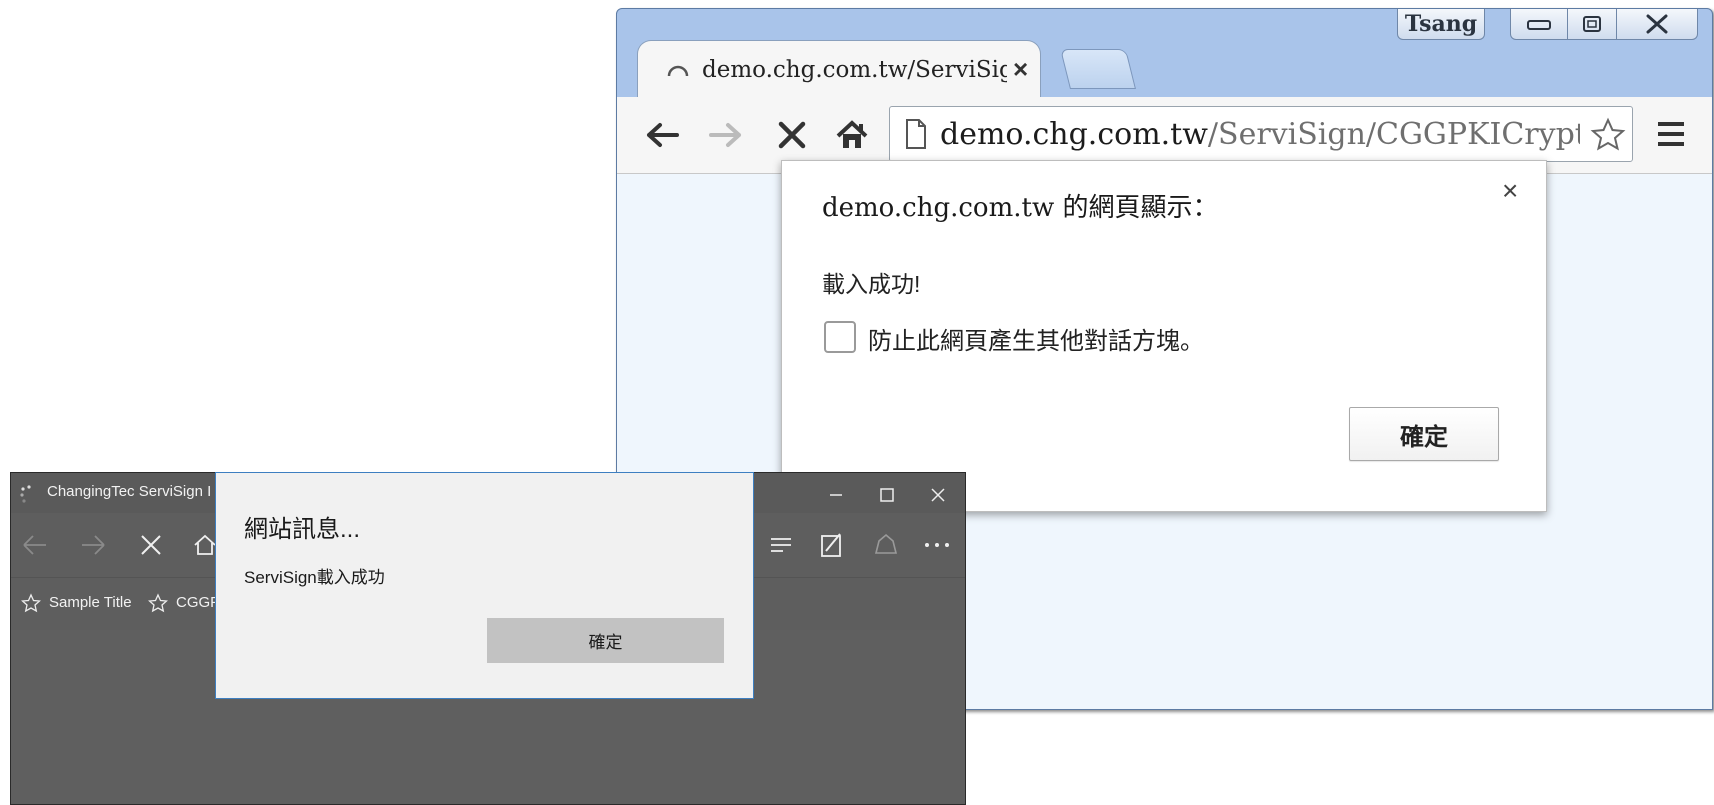  I want to click on maximize-icon, so click(887, 495).